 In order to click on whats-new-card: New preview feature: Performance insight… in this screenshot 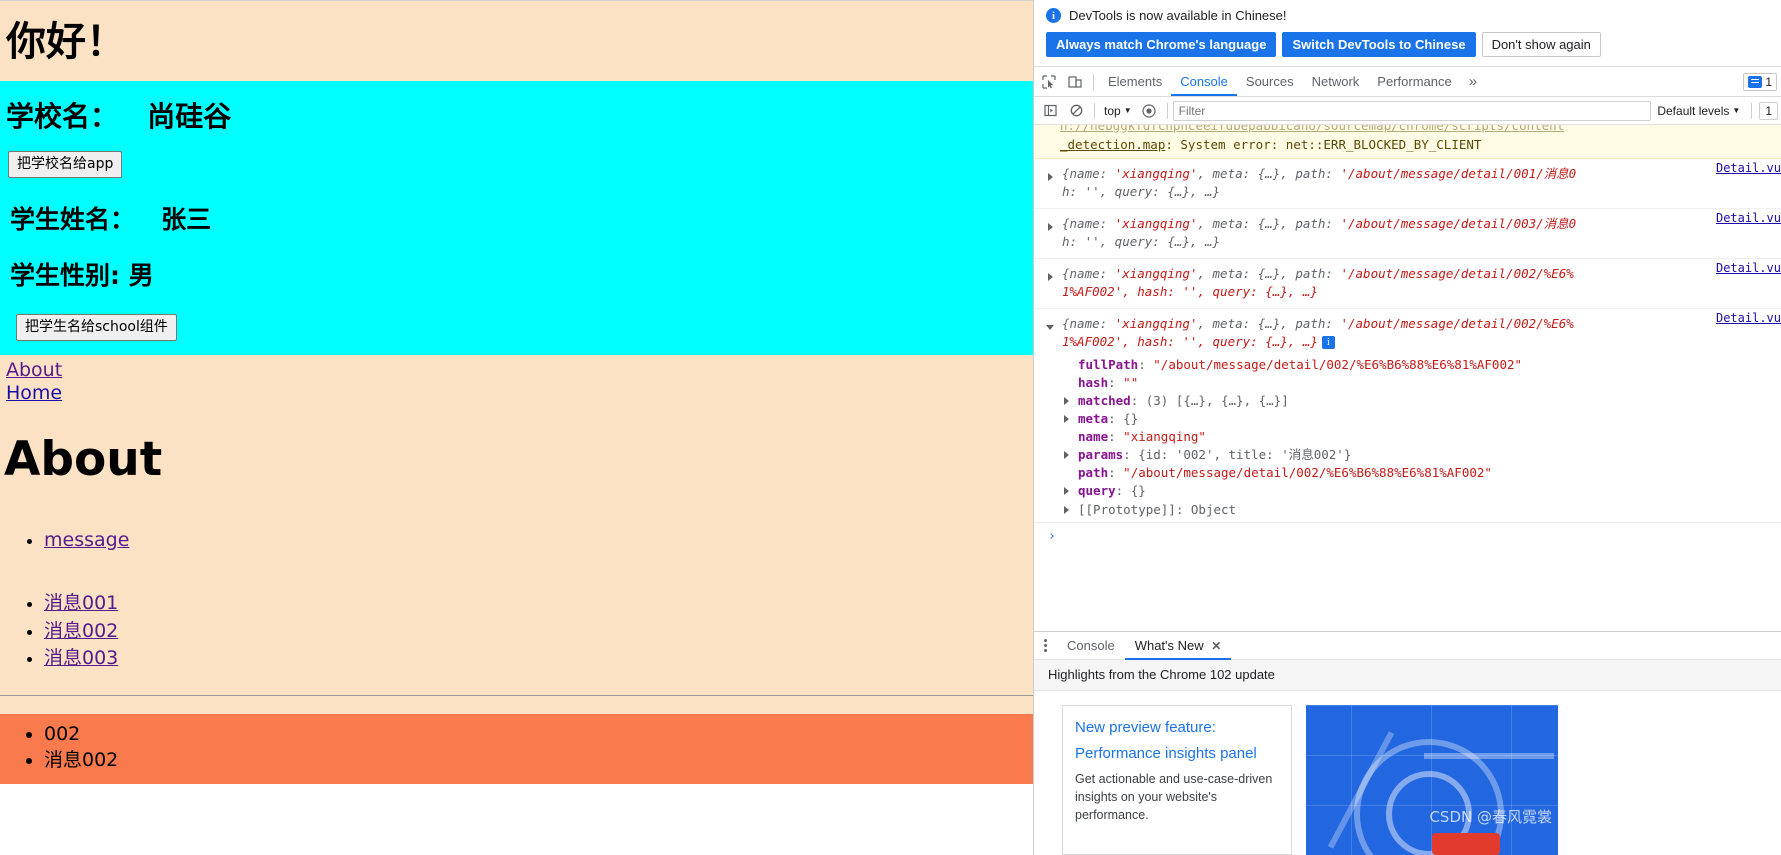, I will do `click(1177, 780)`.